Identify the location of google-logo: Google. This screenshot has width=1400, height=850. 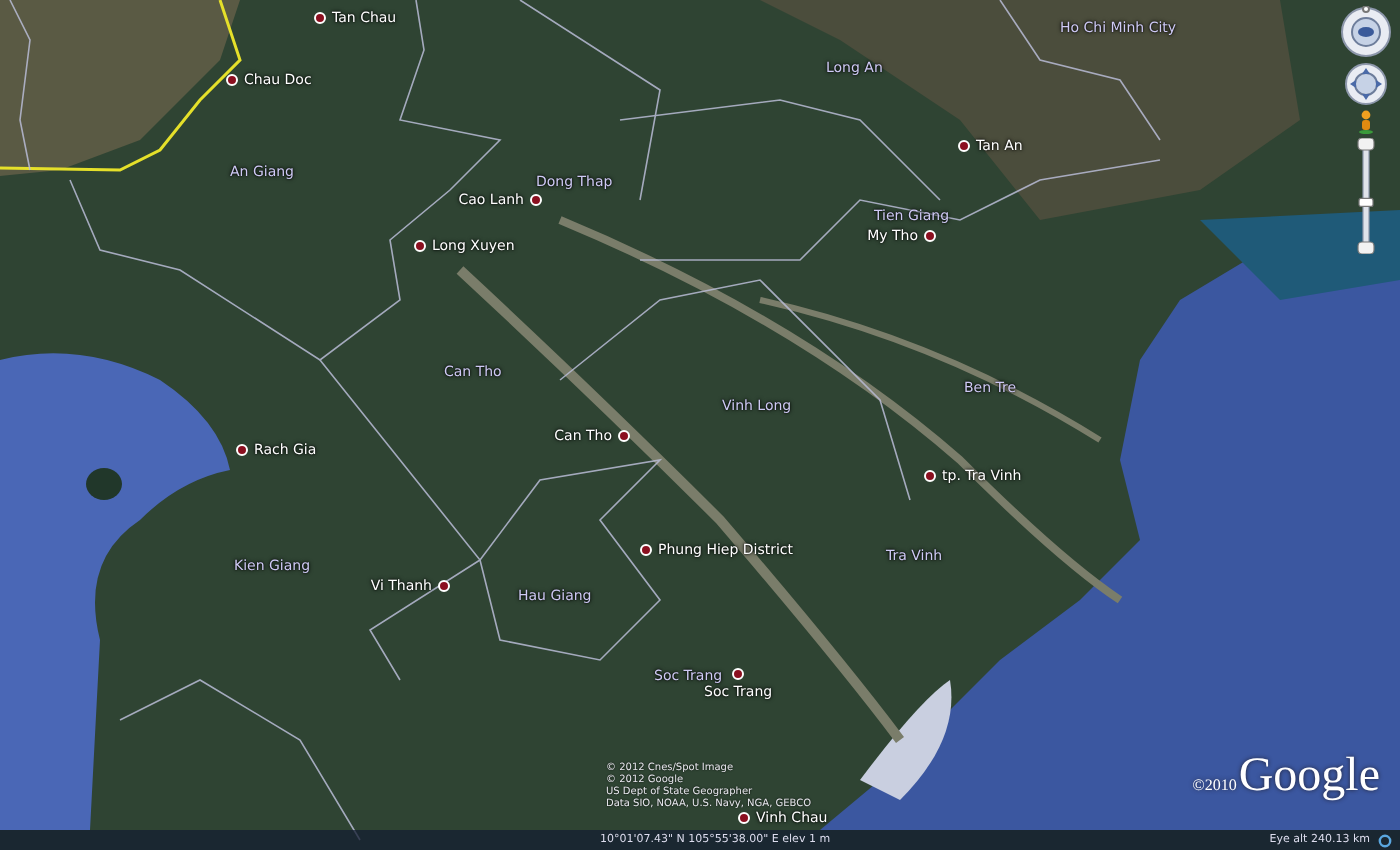
(1309, 776).